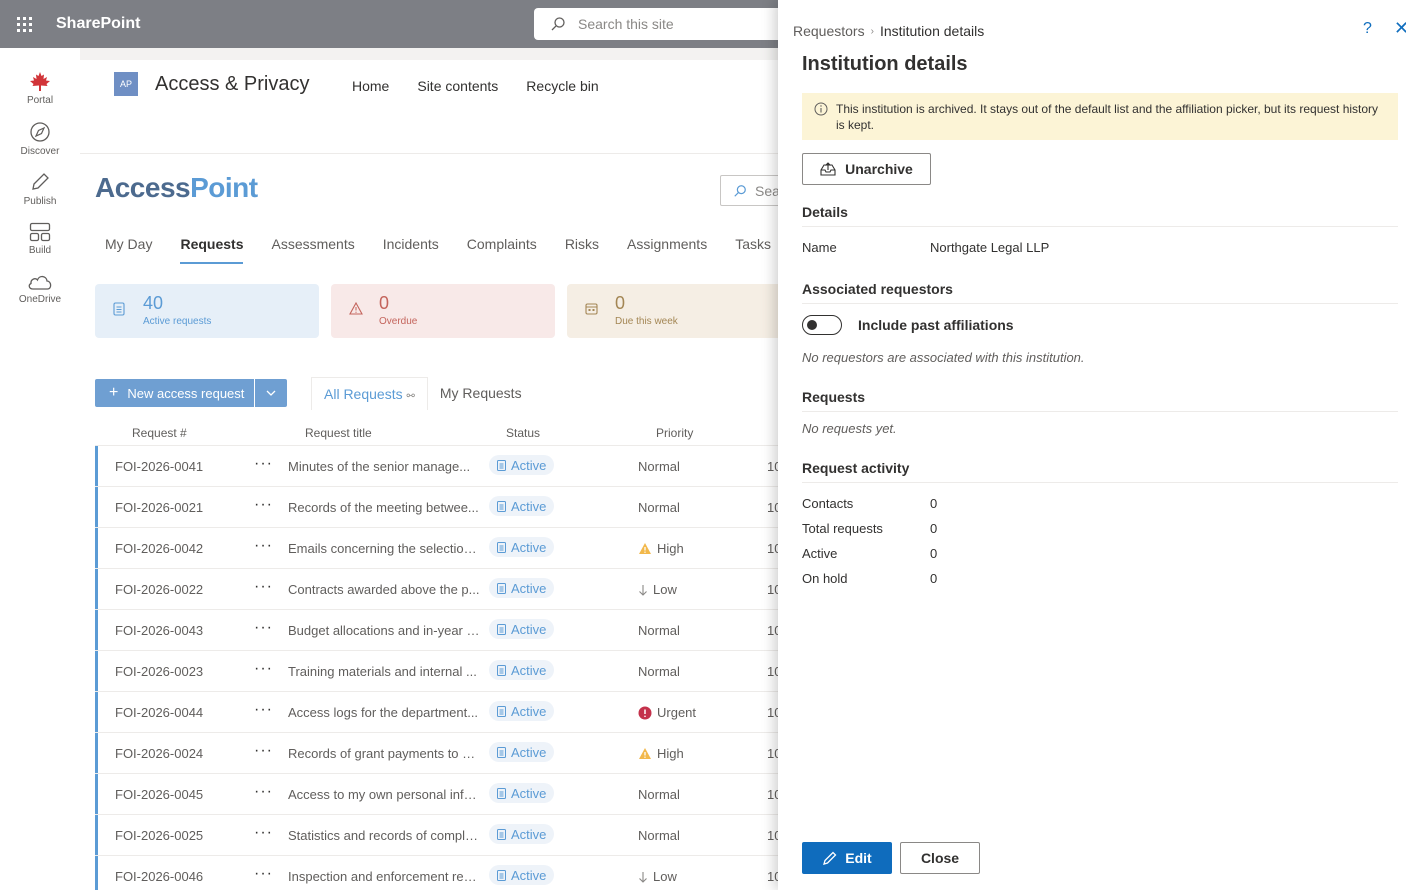 The width and height of the screenshot is (1406, 890). Describe the element at coordinates (1100, 292) in the screenshot. I see `associated-requestors-heading: Associated requestors` at that location.